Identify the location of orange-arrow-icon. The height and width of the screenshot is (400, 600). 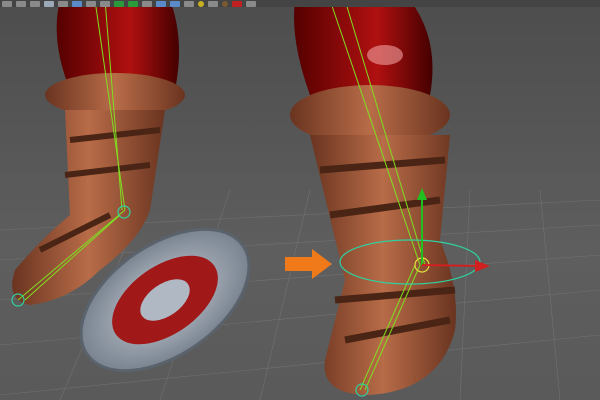
(308, 264).